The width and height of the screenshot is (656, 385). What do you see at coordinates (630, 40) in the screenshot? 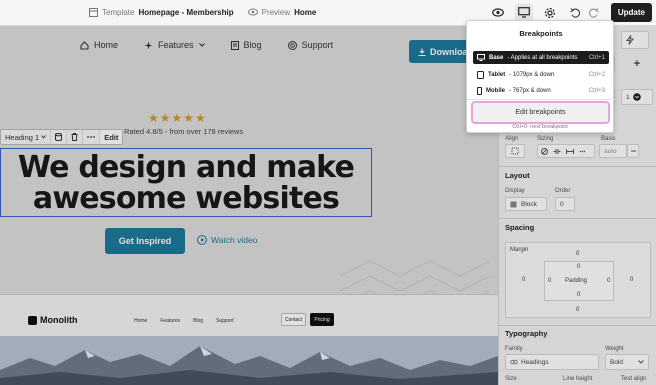
I see `lightning-icon` at bounding box center [630, 40].